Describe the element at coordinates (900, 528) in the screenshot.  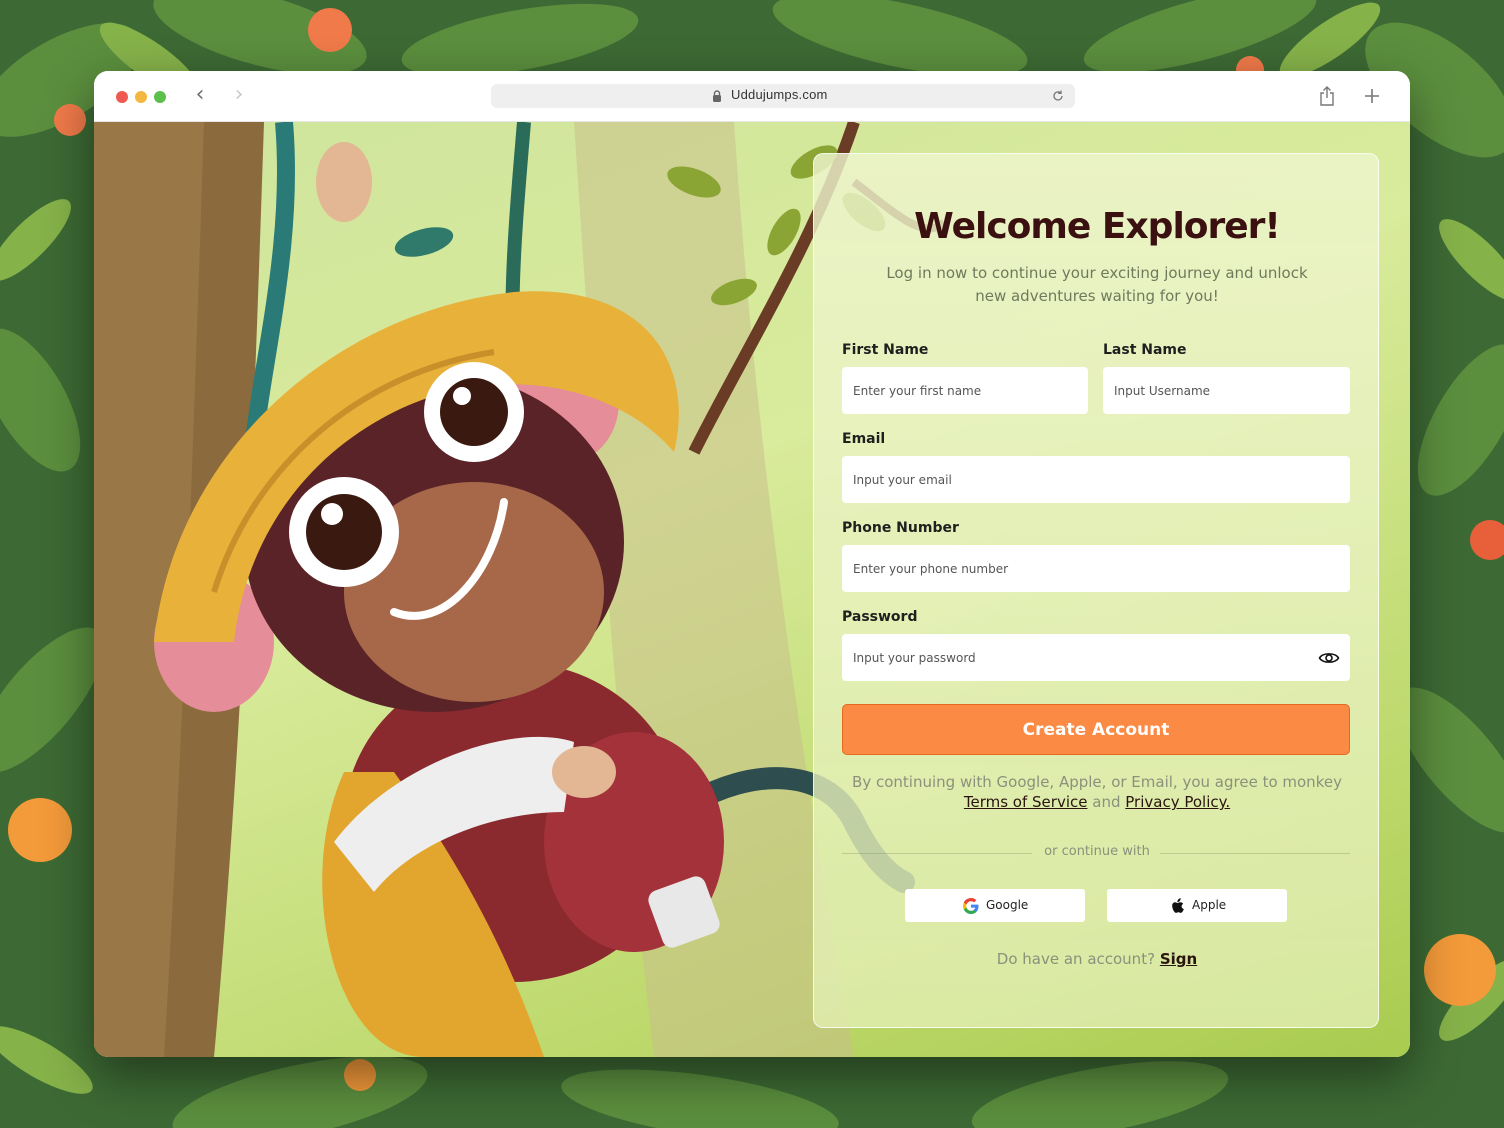
I see `phone-label: Phone Number` at that location.